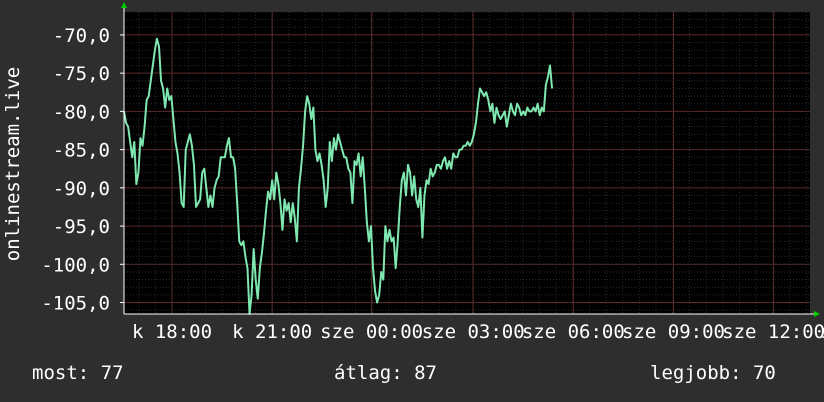  Describe the element at coordinates (822, 332) in the screenshot. I see `x-tick-label: sze 15:00` at that location.